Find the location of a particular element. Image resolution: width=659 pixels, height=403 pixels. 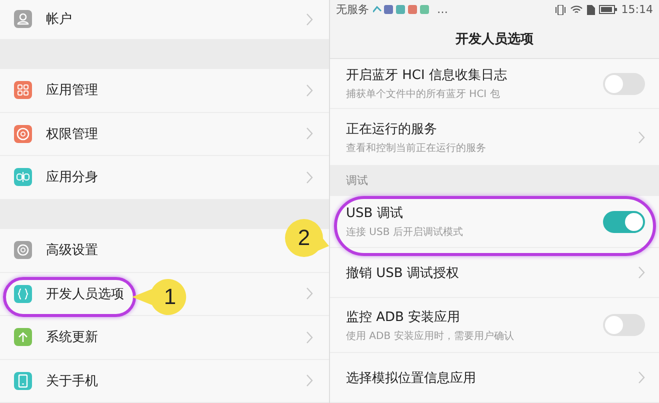

screen-title: 开发人员选项 is located at coordinates (495, 39).